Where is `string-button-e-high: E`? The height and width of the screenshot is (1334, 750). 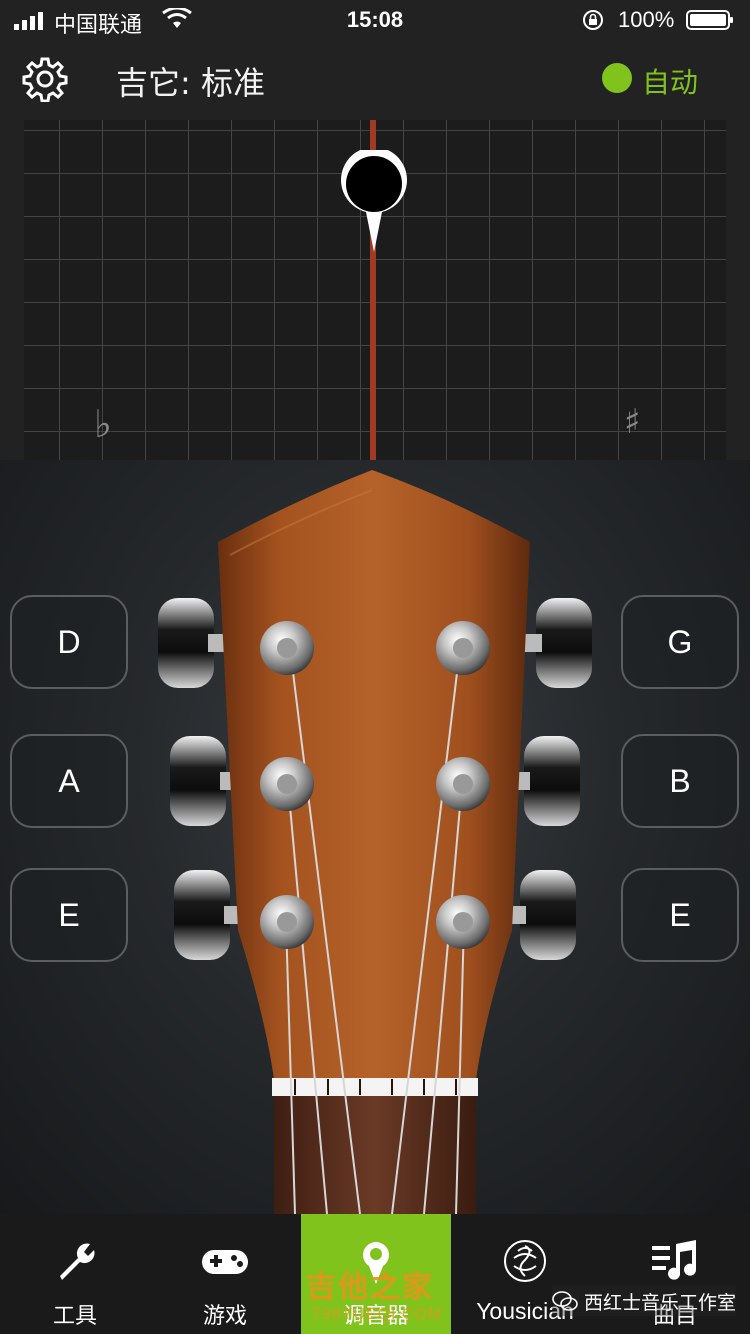 string-button-e-high: E is located at coordinates (680, 915).